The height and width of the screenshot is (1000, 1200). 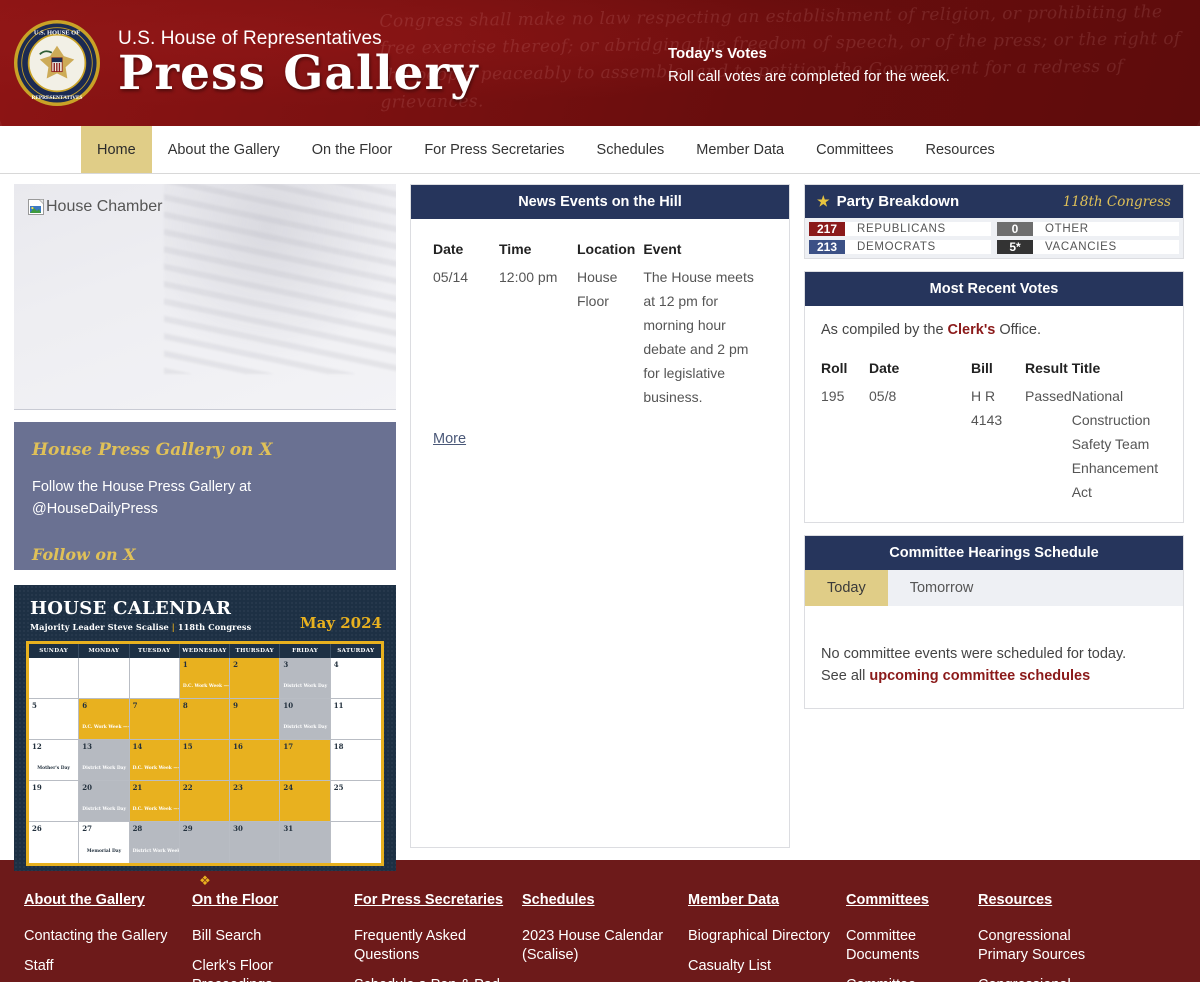 What do you see at coordinates (255, 760) in the screenshot?
I see `calendar-day-cell: 16` at bounding box center [255, 760].